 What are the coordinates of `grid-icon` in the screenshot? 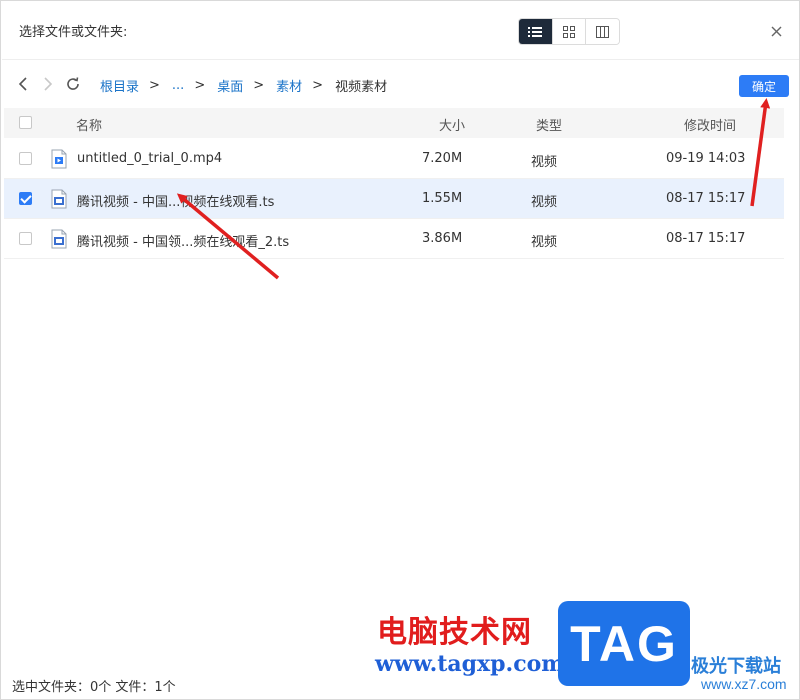 It's located at (569, 31).